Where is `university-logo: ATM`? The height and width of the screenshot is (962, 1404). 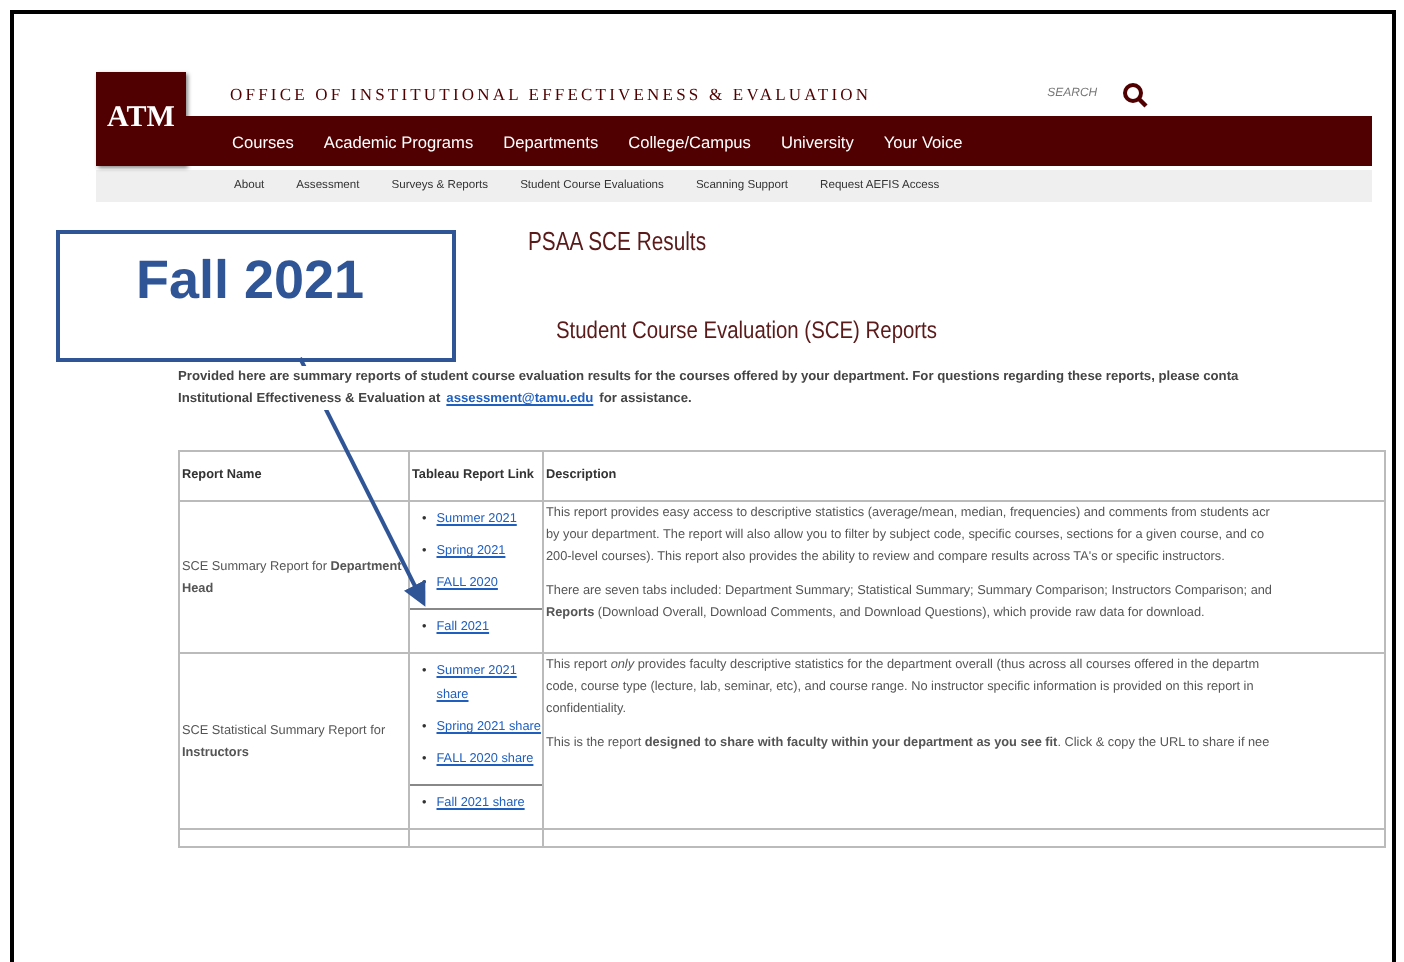 university-logo: ATM is located at coordinates (141, 119).